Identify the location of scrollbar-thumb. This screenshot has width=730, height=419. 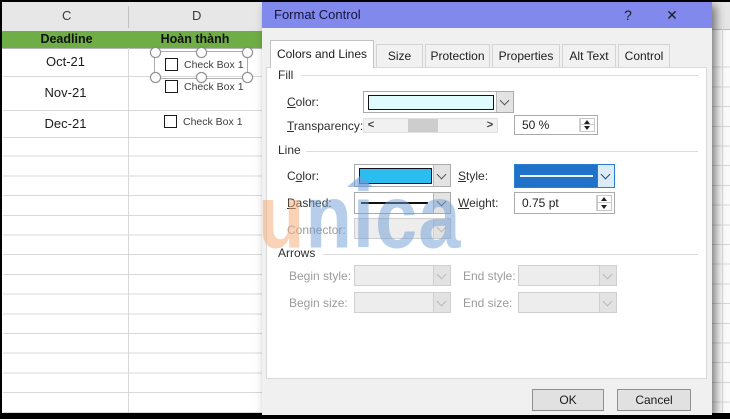
(423, 125).